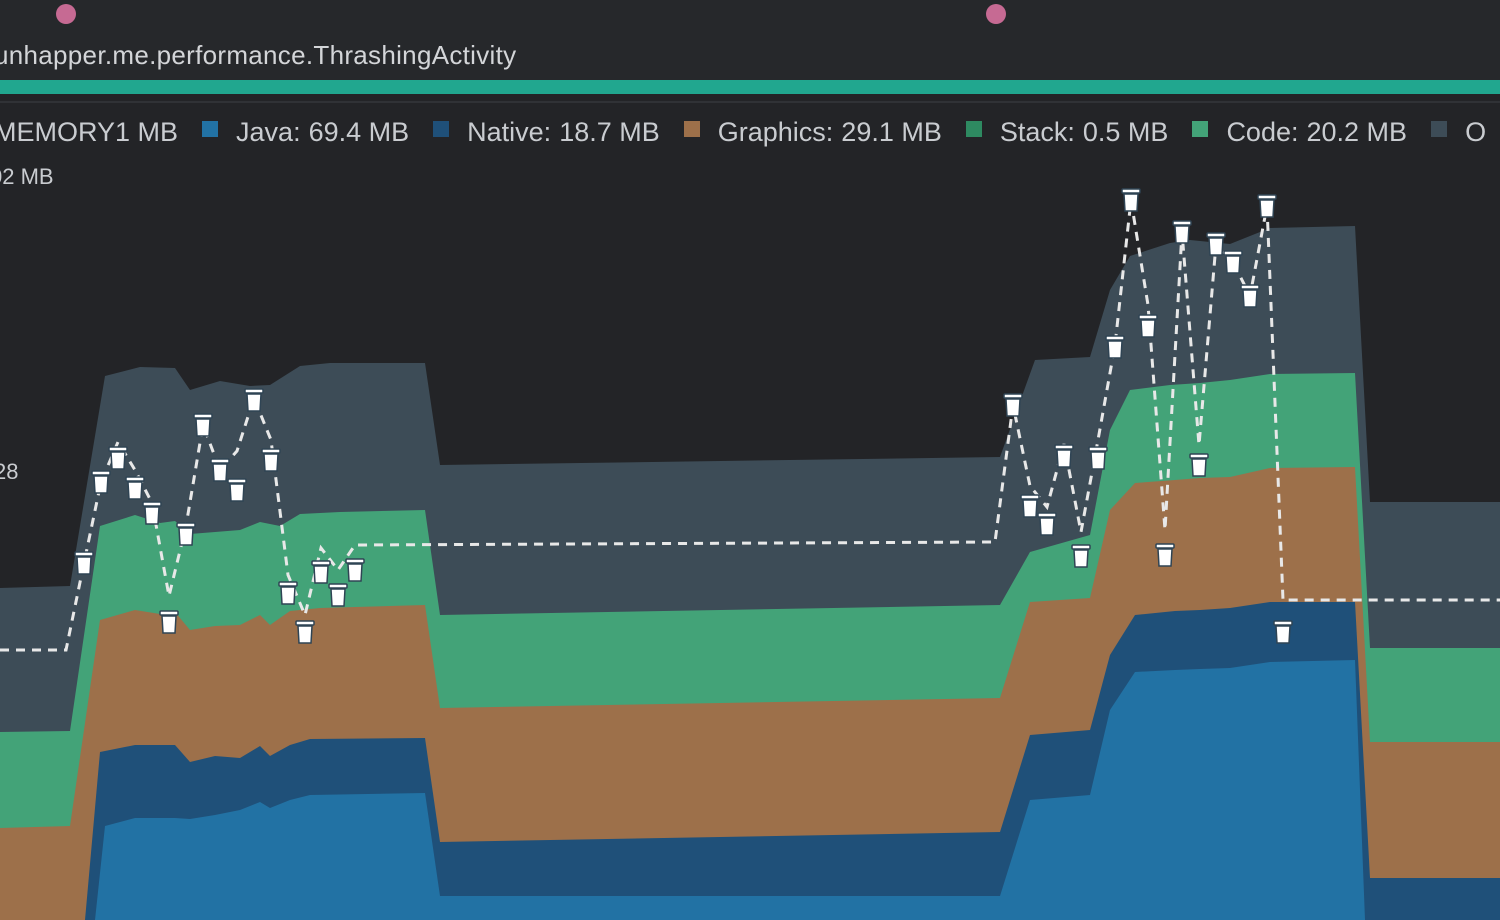 This screenshot has height=920, width=1500. Describe the element at coordinates (1262, 131) in the screenshot. I see `legend-label: Code:` at that location.